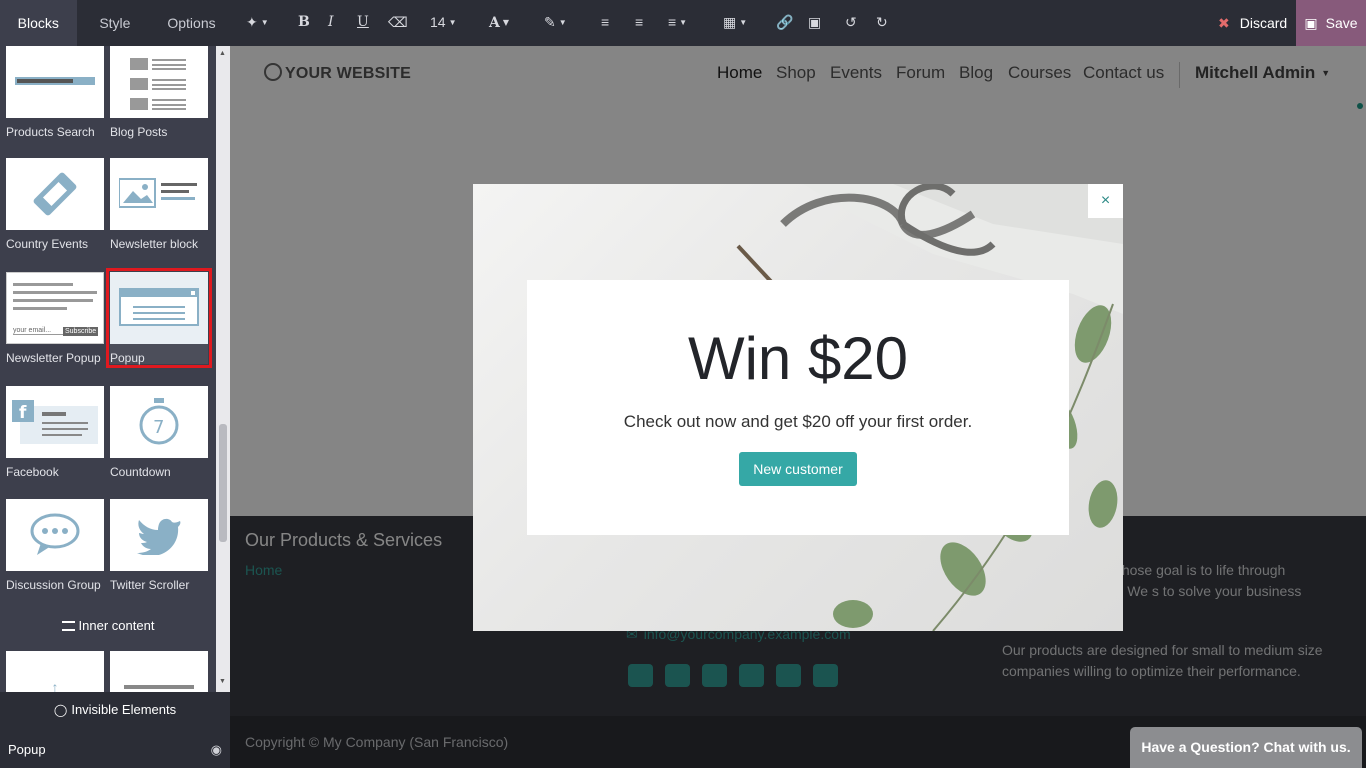 The width and height of the screenshot is (1366, 768). Describe the element at coordinates (851, 23) in the screenshot. I see `undo-icon: ↺` at that location.